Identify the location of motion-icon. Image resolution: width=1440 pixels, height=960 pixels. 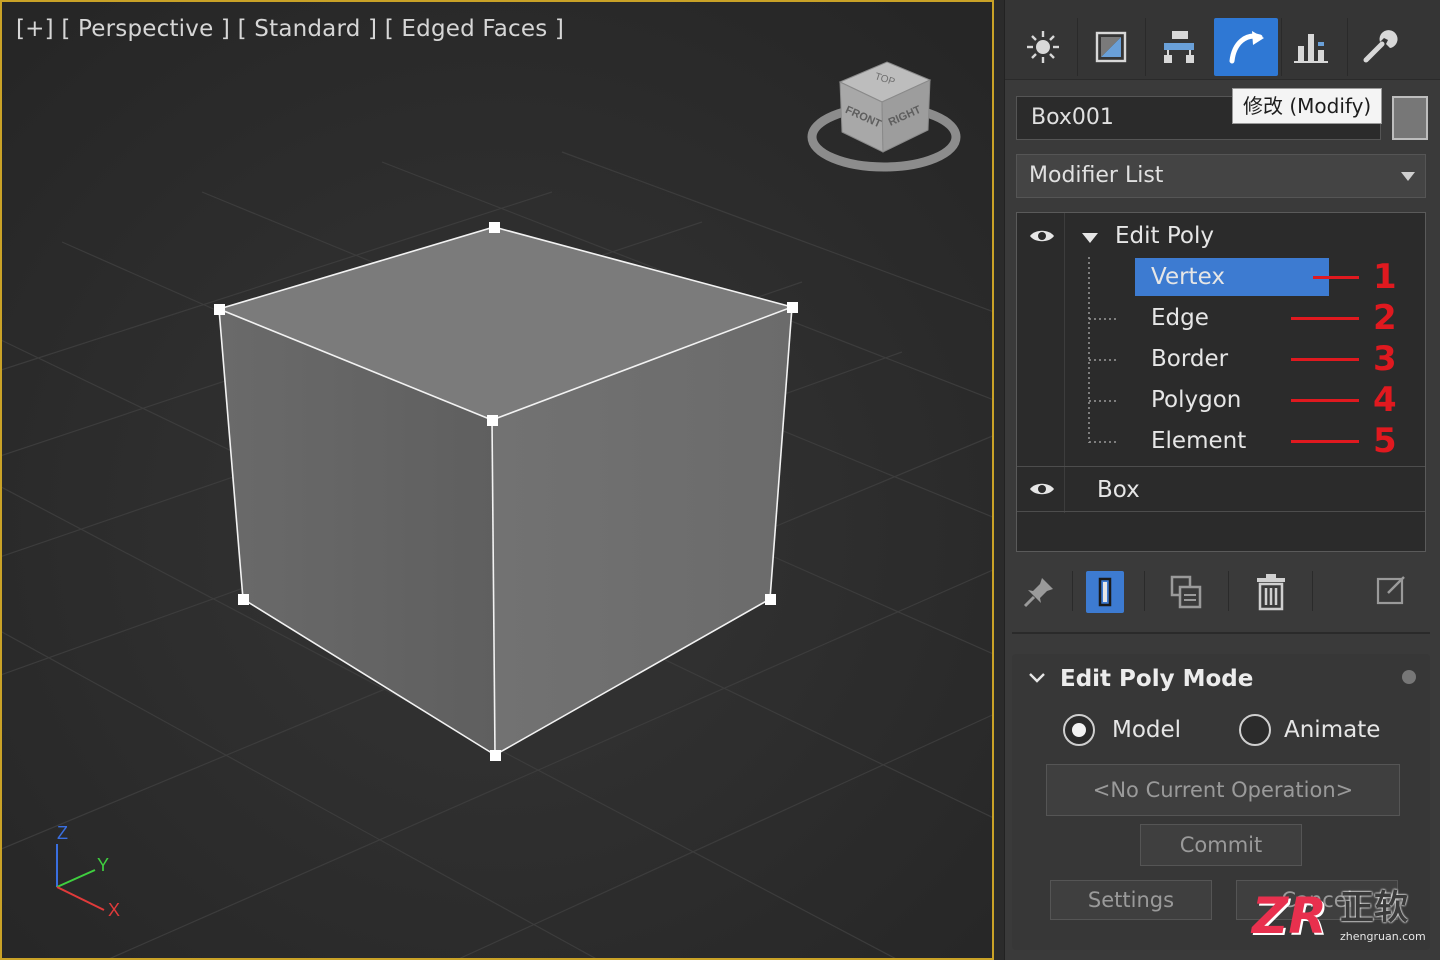
(1311, 48).